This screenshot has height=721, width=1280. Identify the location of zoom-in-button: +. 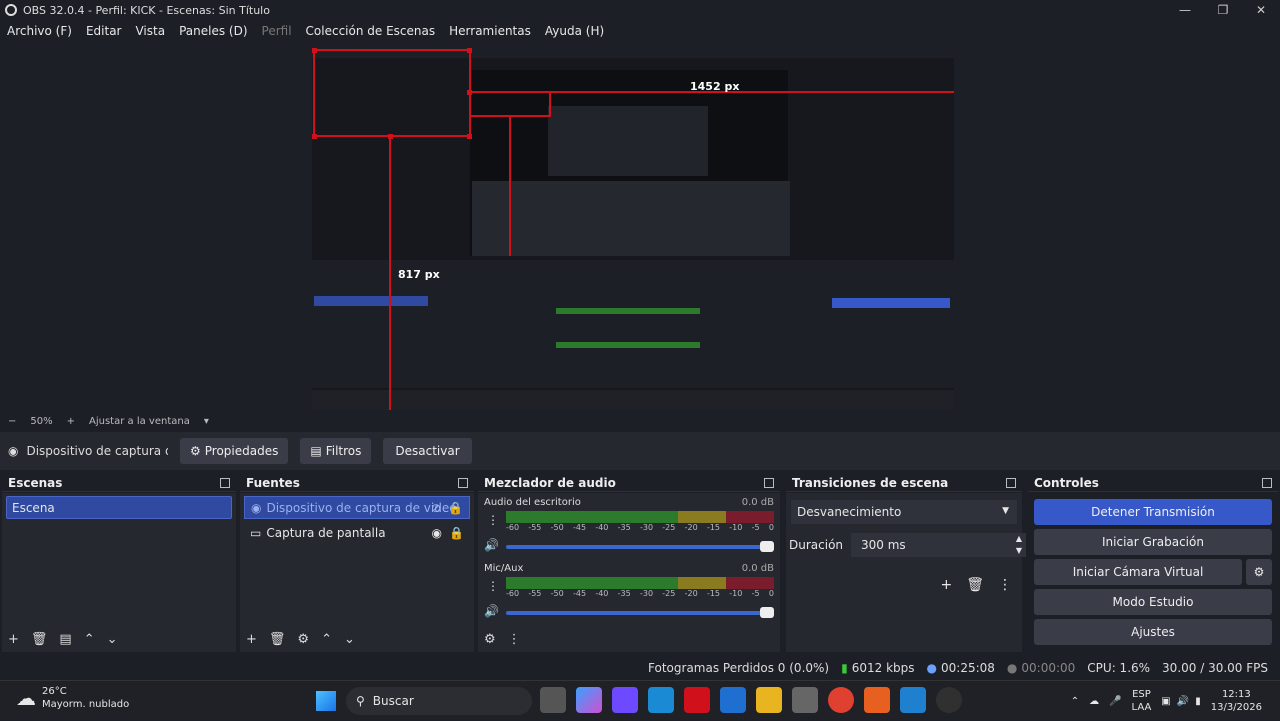
(71, 421).